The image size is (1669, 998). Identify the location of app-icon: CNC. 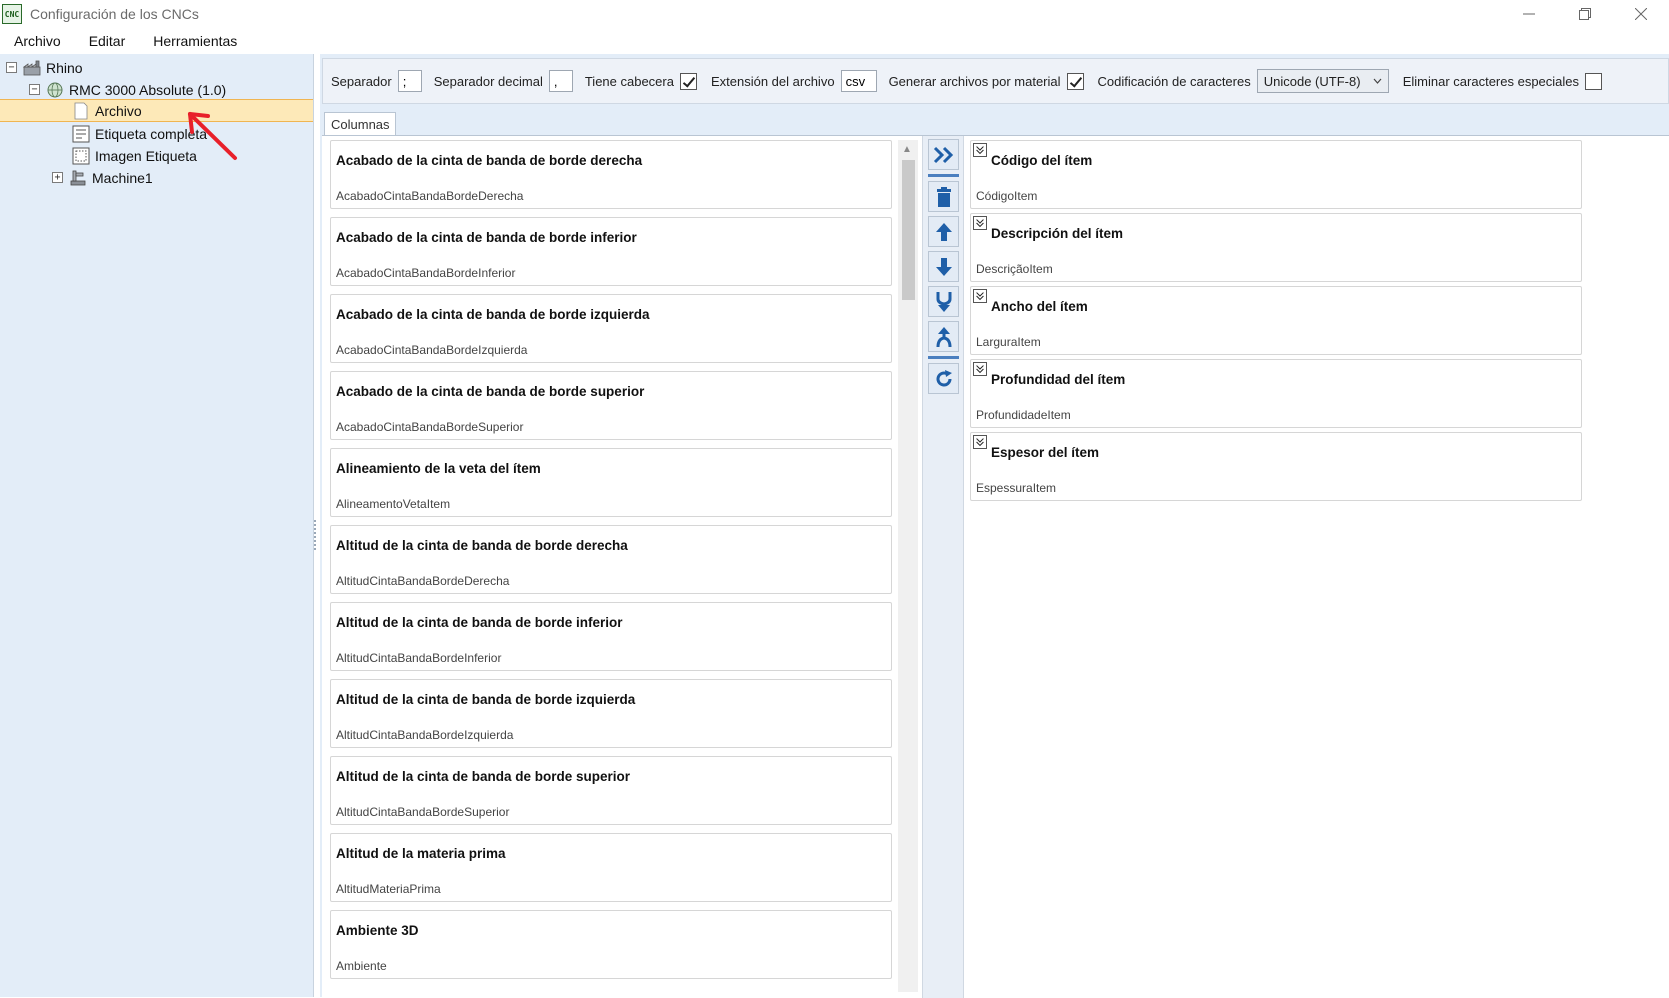
(12, 14).